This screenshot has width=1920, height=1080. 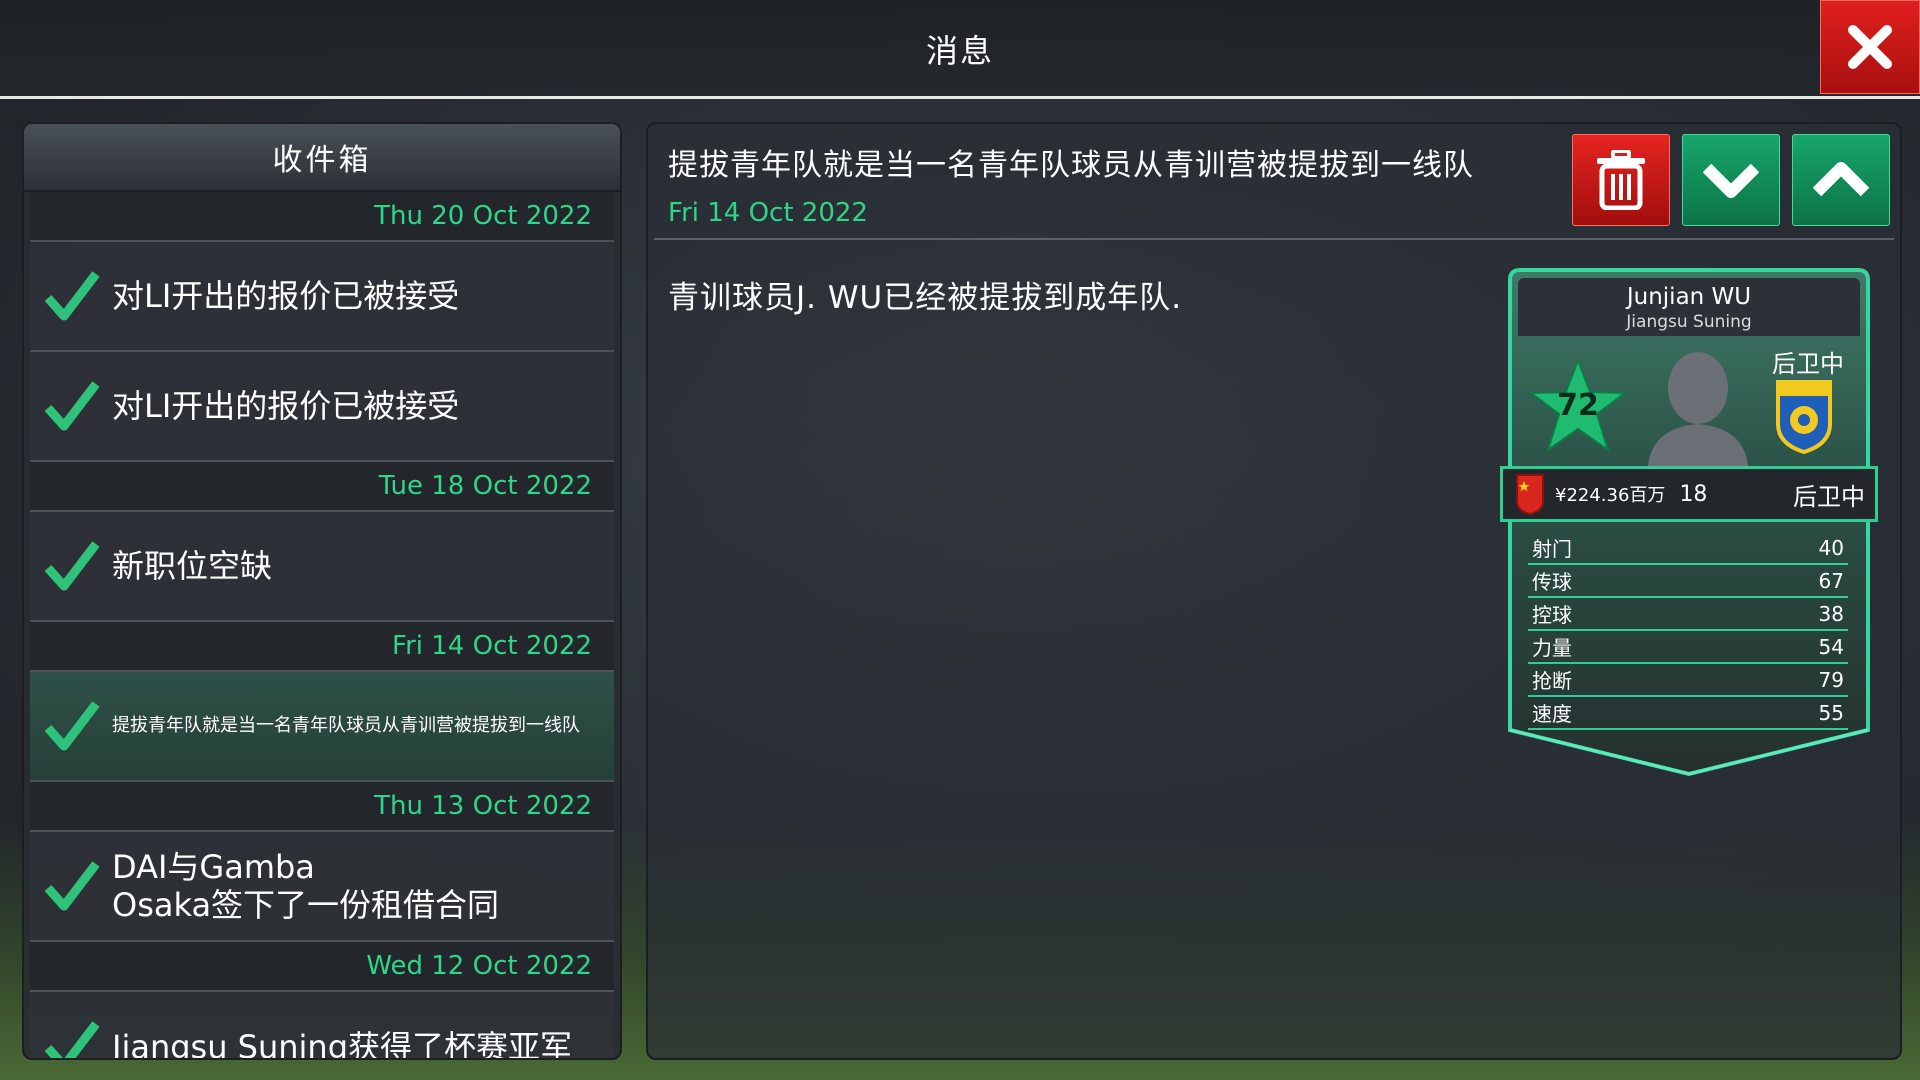 What do you see at coordinates (322, 567) in the screenshot?
I see `message-item: 新职位空缺` at bounding box center [322, 567].